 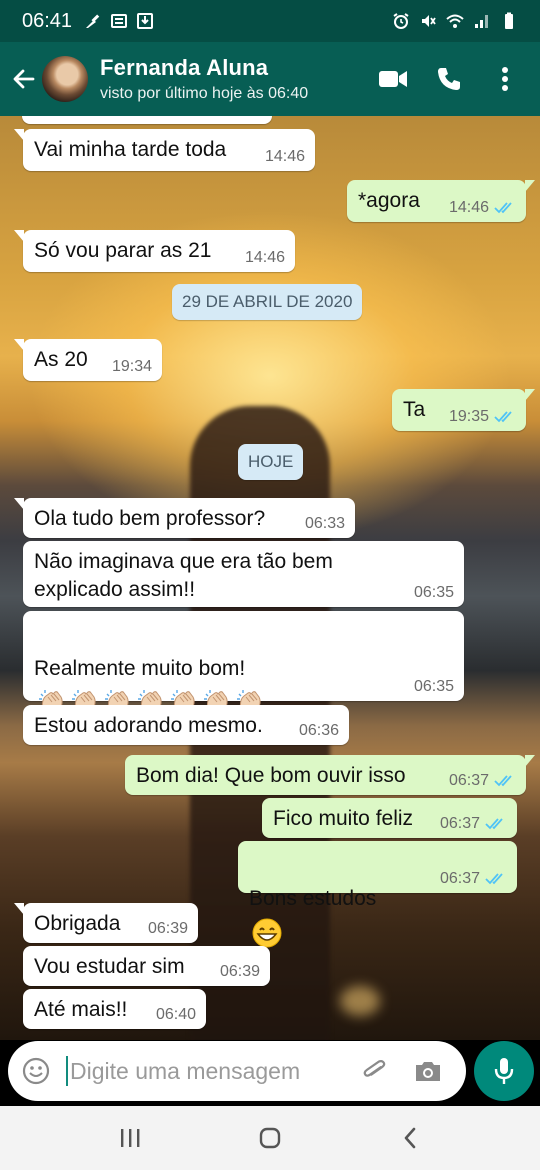 I want to click on wallpaper-glow, so click(x=360, y=1001).